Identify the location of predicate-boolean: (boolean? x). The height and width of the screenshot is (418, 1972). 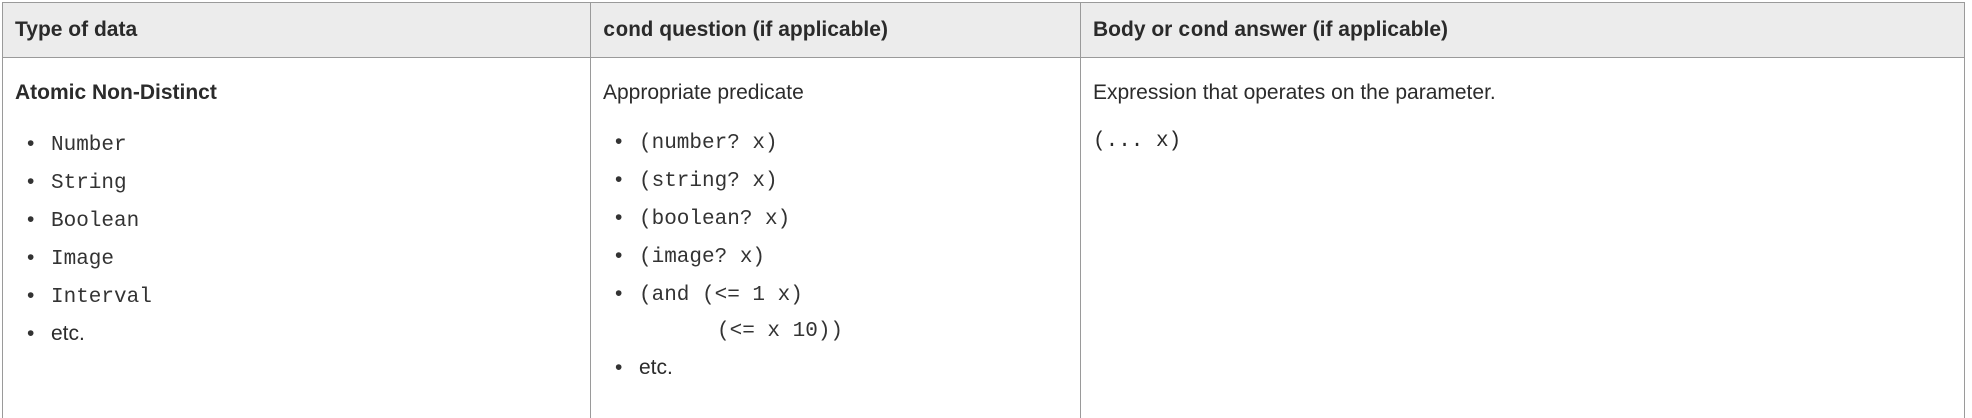
(714, 219).